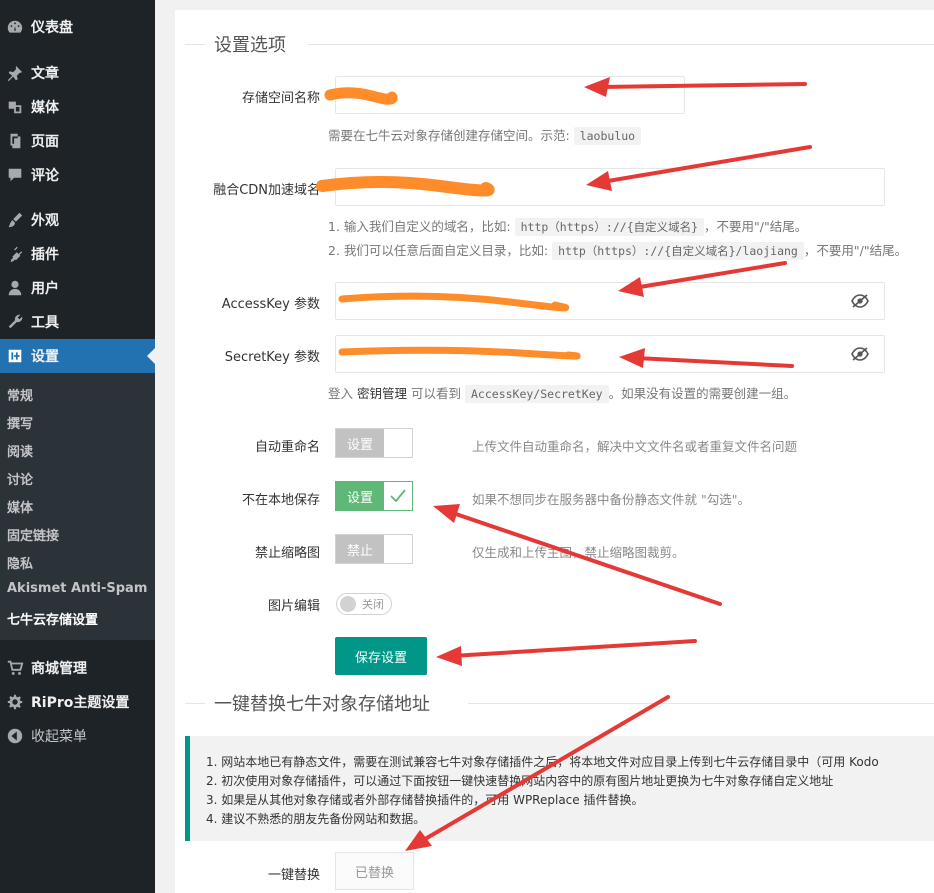  What do you see at coordinates (77, 356) in the screenshot?
I see `menu-settings: 设置` at bounding box center [77, 356].